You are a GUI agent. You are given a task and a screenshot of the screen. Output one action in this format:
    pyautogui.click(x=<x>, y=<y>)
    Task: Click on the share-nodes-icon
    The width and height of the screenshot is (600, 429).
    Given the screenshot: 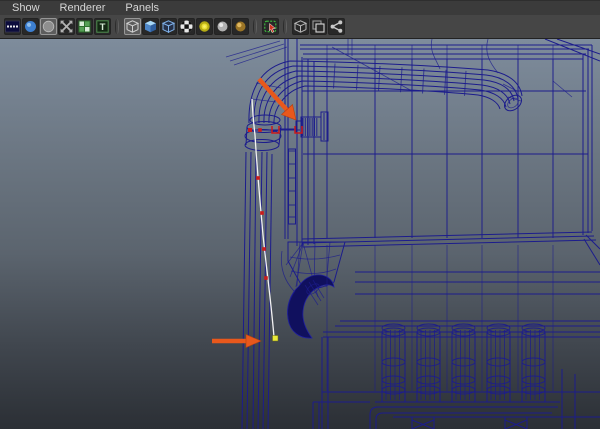 What is the action you would take?
    pyautogui.click(x=336, y=26)
    